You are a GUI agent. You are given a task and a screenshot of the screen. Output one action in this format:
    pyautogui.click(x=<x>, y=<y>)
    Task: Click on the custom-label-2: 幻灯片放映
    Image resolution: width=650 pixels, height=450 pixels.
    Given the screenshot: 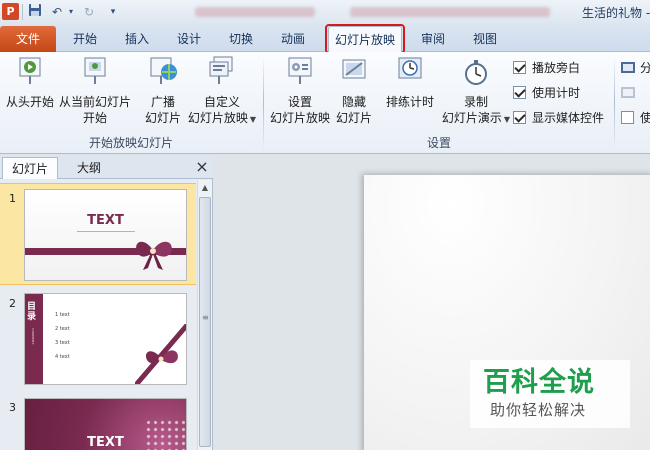 What is the action you would take?
    pyautogui.click(x=217, y=118)
    